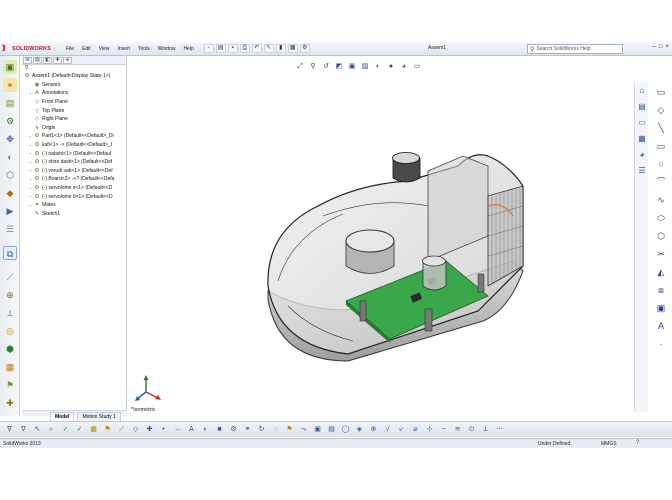 This screenshot has width=672, height=500. I want to click on mirror-icon: ◭, so click(661, 272).